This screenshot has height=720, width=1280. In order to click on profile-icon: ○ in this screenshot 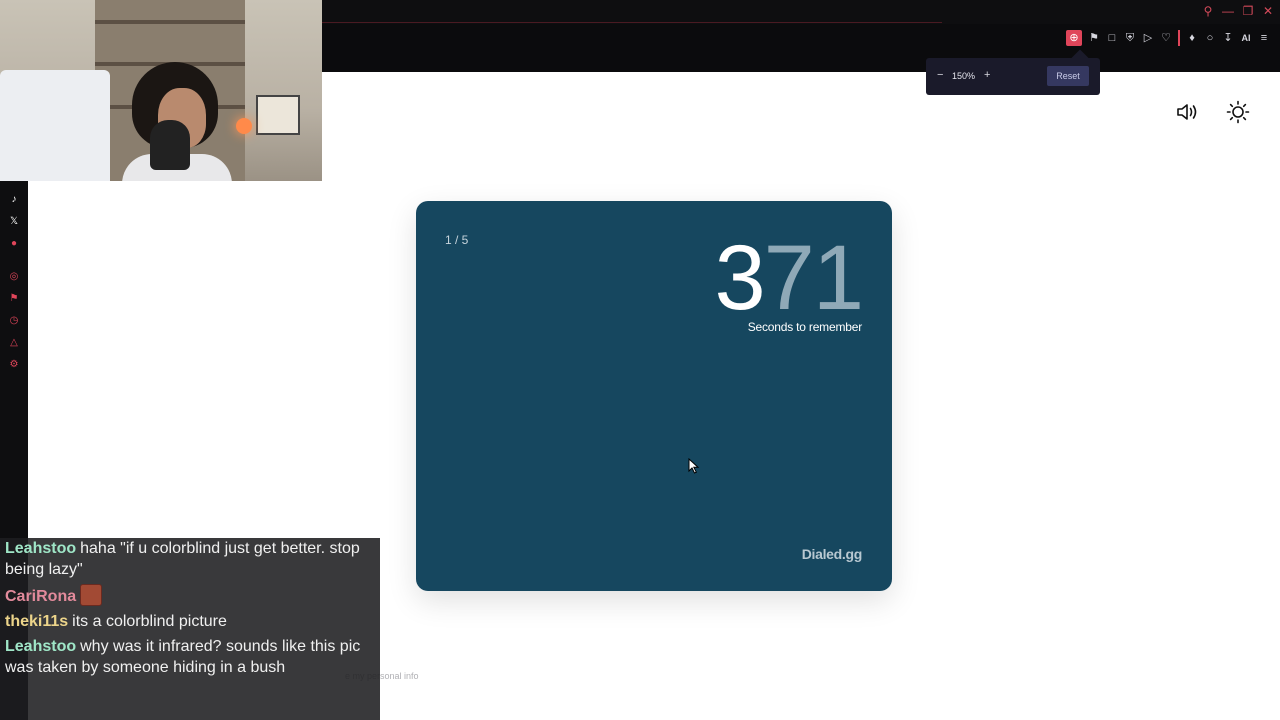, I will do `click(1210, 38)`.